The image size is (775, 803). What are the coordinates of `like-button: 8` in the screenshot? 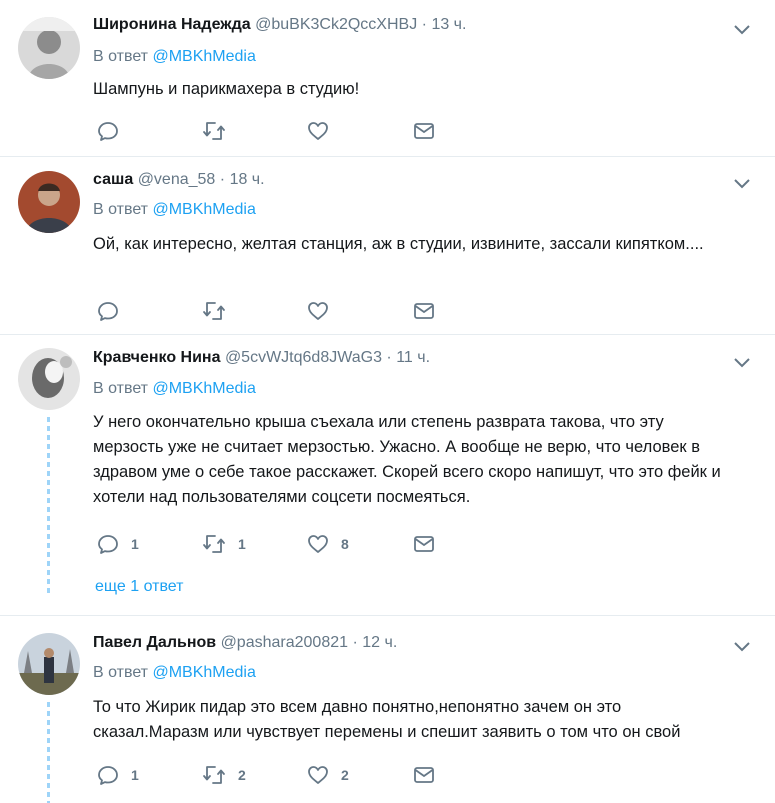 It's located at (328, 544).